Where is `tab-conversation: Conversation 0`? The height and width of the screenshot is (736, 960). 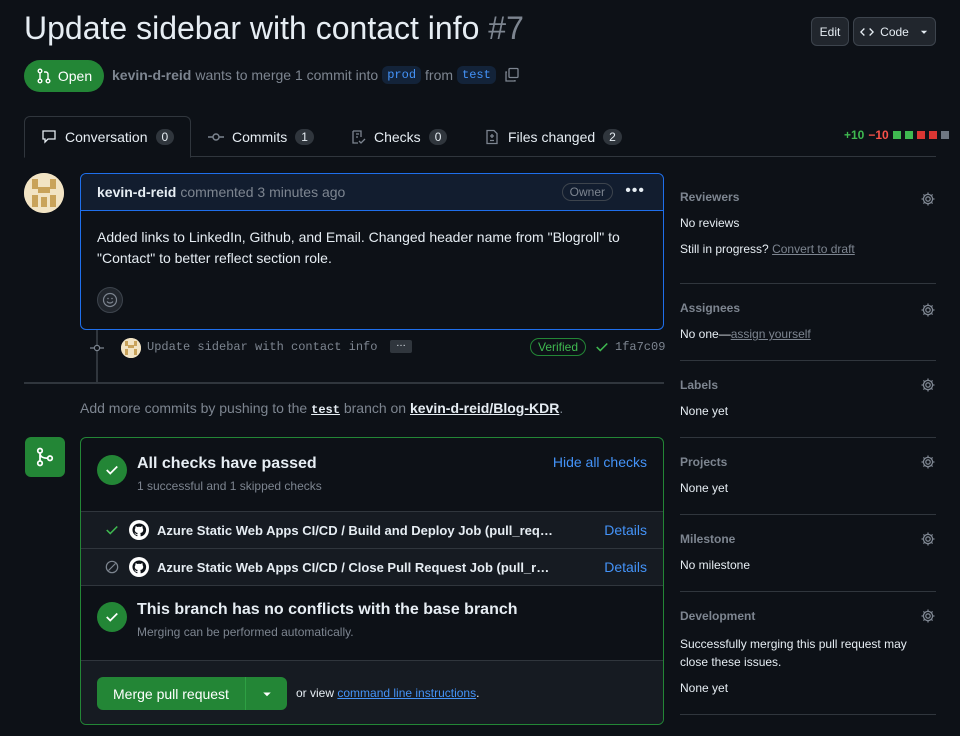 tab-conversation: Conversation 0 is located at coordinates (108, 137).